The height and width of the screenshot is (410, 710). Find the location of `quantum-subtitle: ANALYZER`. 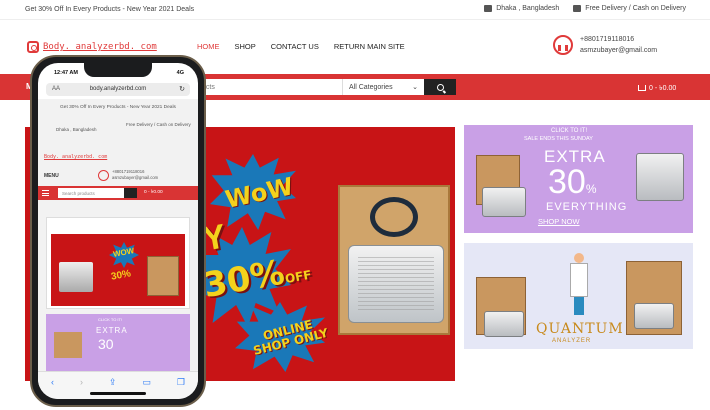

quantum-subtitle: ANALYZER is located at coordinates (572, 341).